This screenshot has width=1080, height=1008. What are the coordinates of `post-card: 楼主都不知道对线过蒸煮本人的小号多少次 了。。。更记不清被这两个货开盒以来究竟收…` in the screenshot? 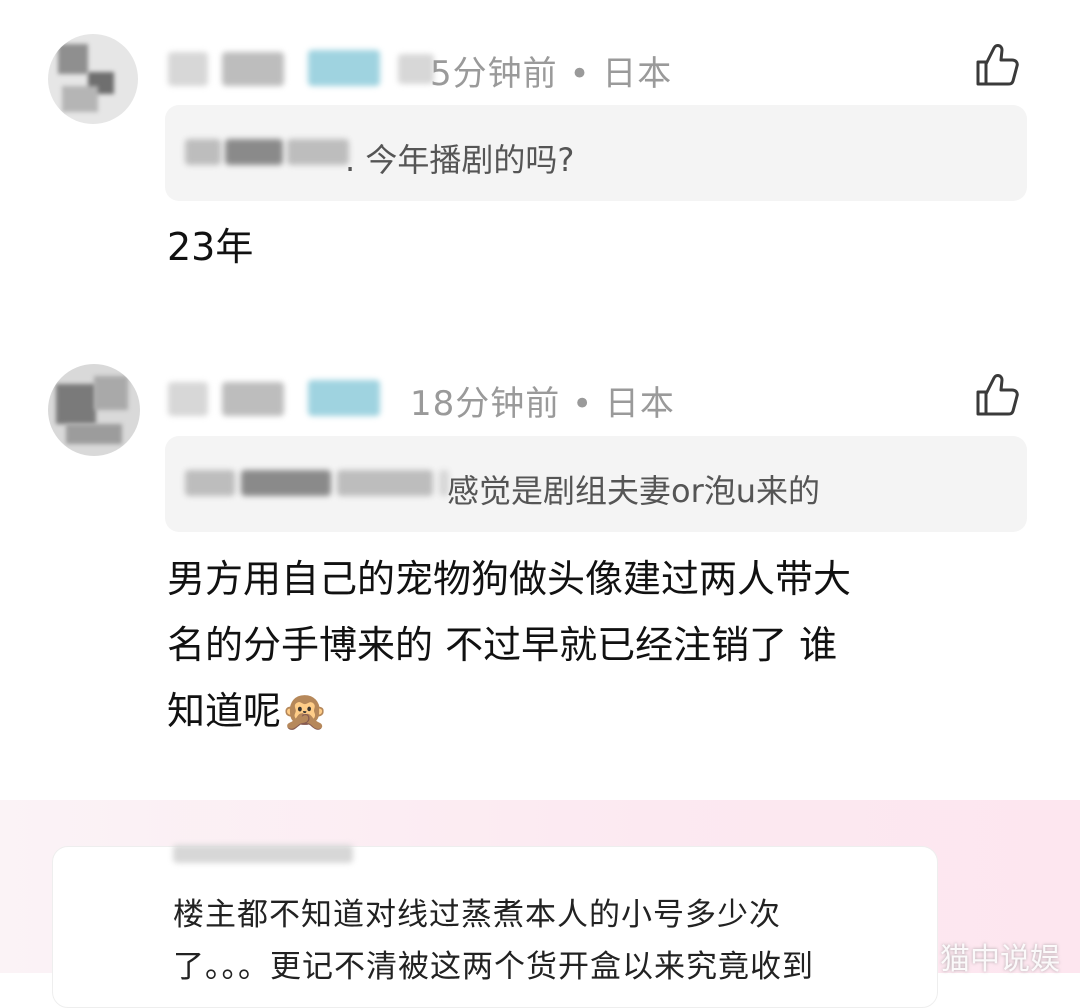 It's located at (495, 926).